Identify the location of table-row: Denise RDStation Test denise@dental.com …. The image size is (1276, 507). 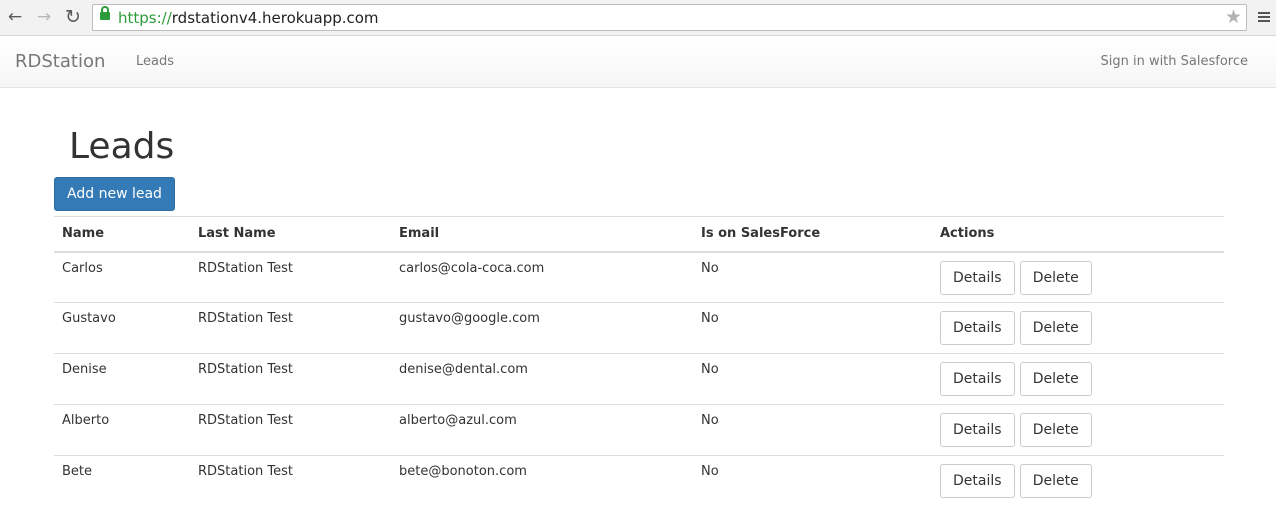
(639, 379).